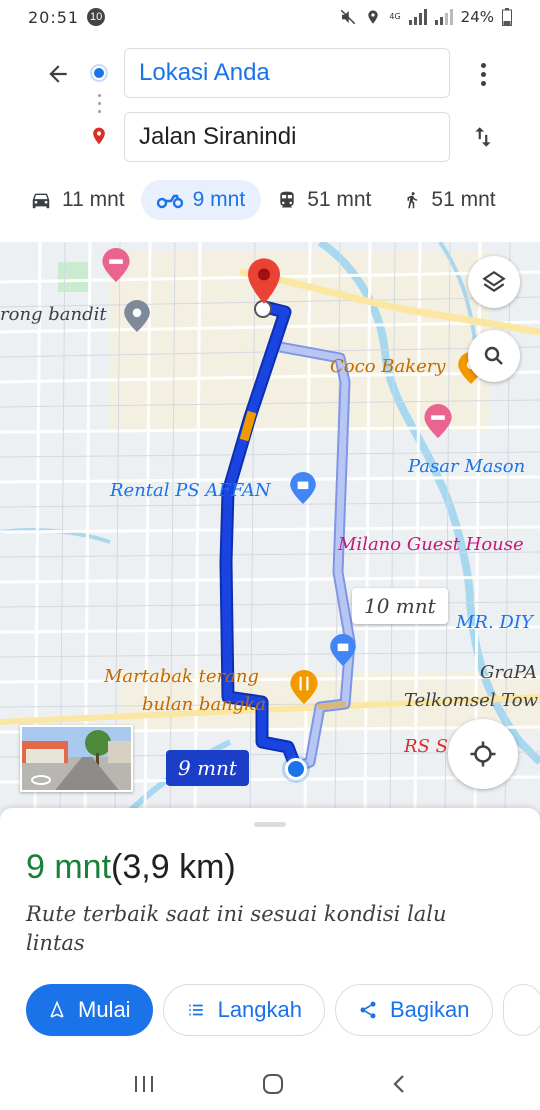  Describe the element at coordinates (270, 824) in the screenshot. I see `sheet-drag-handle` at that location.